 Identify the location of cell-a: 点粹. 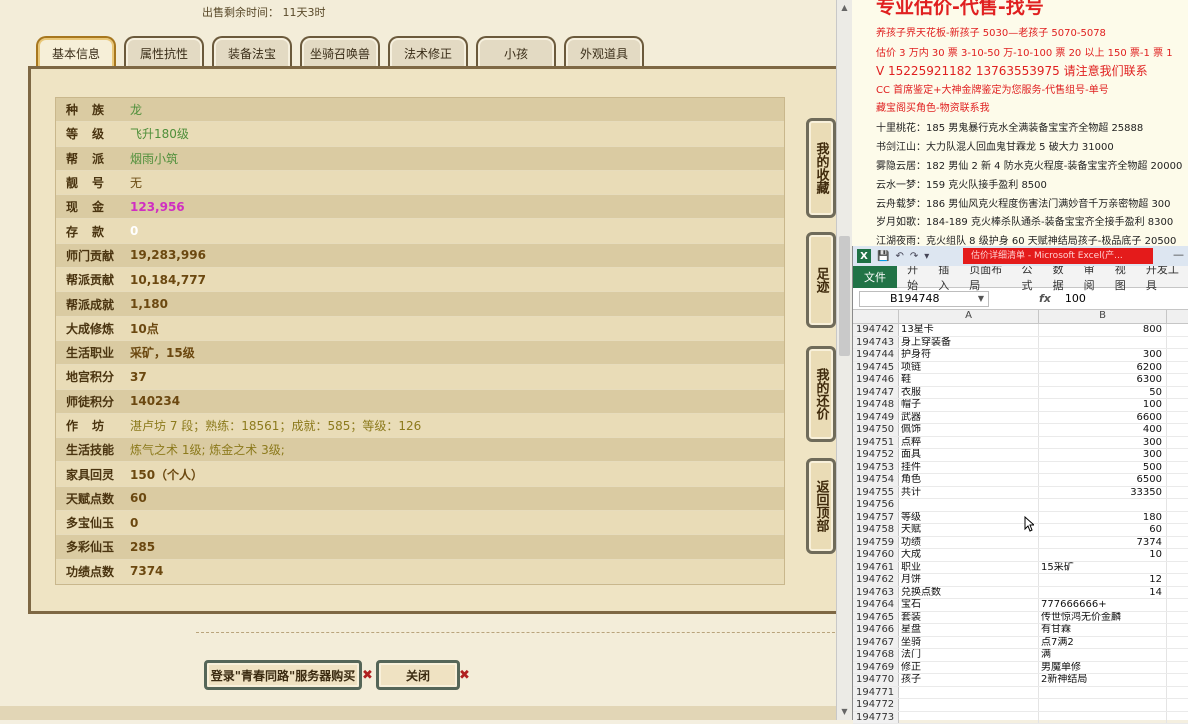
(969, 443).